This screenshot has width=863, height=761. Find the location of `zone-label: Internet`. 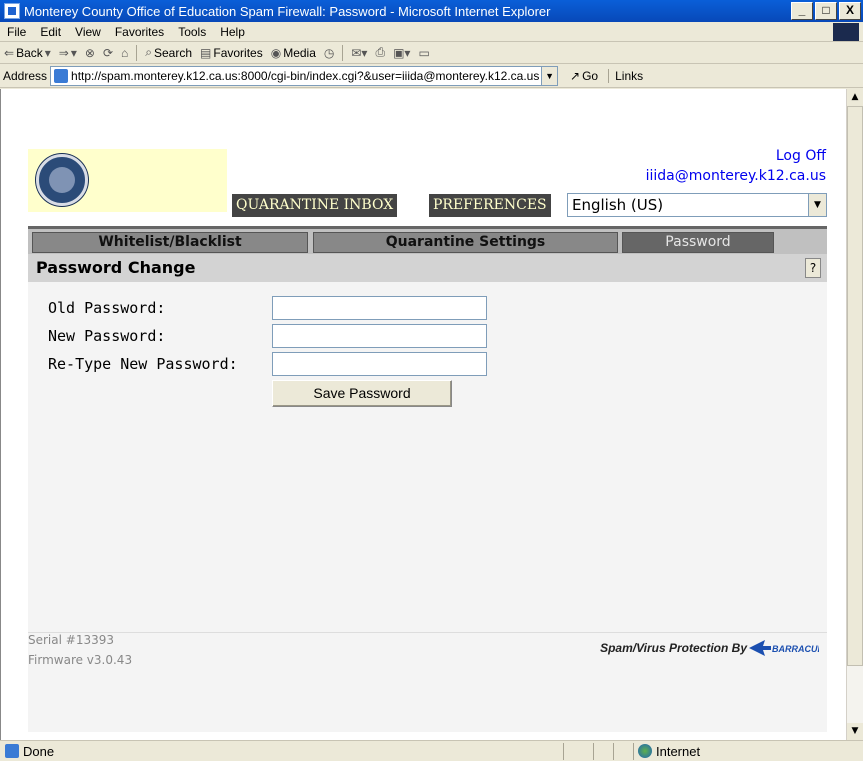

zone-label: Internet is located at coordinates (678, 751).